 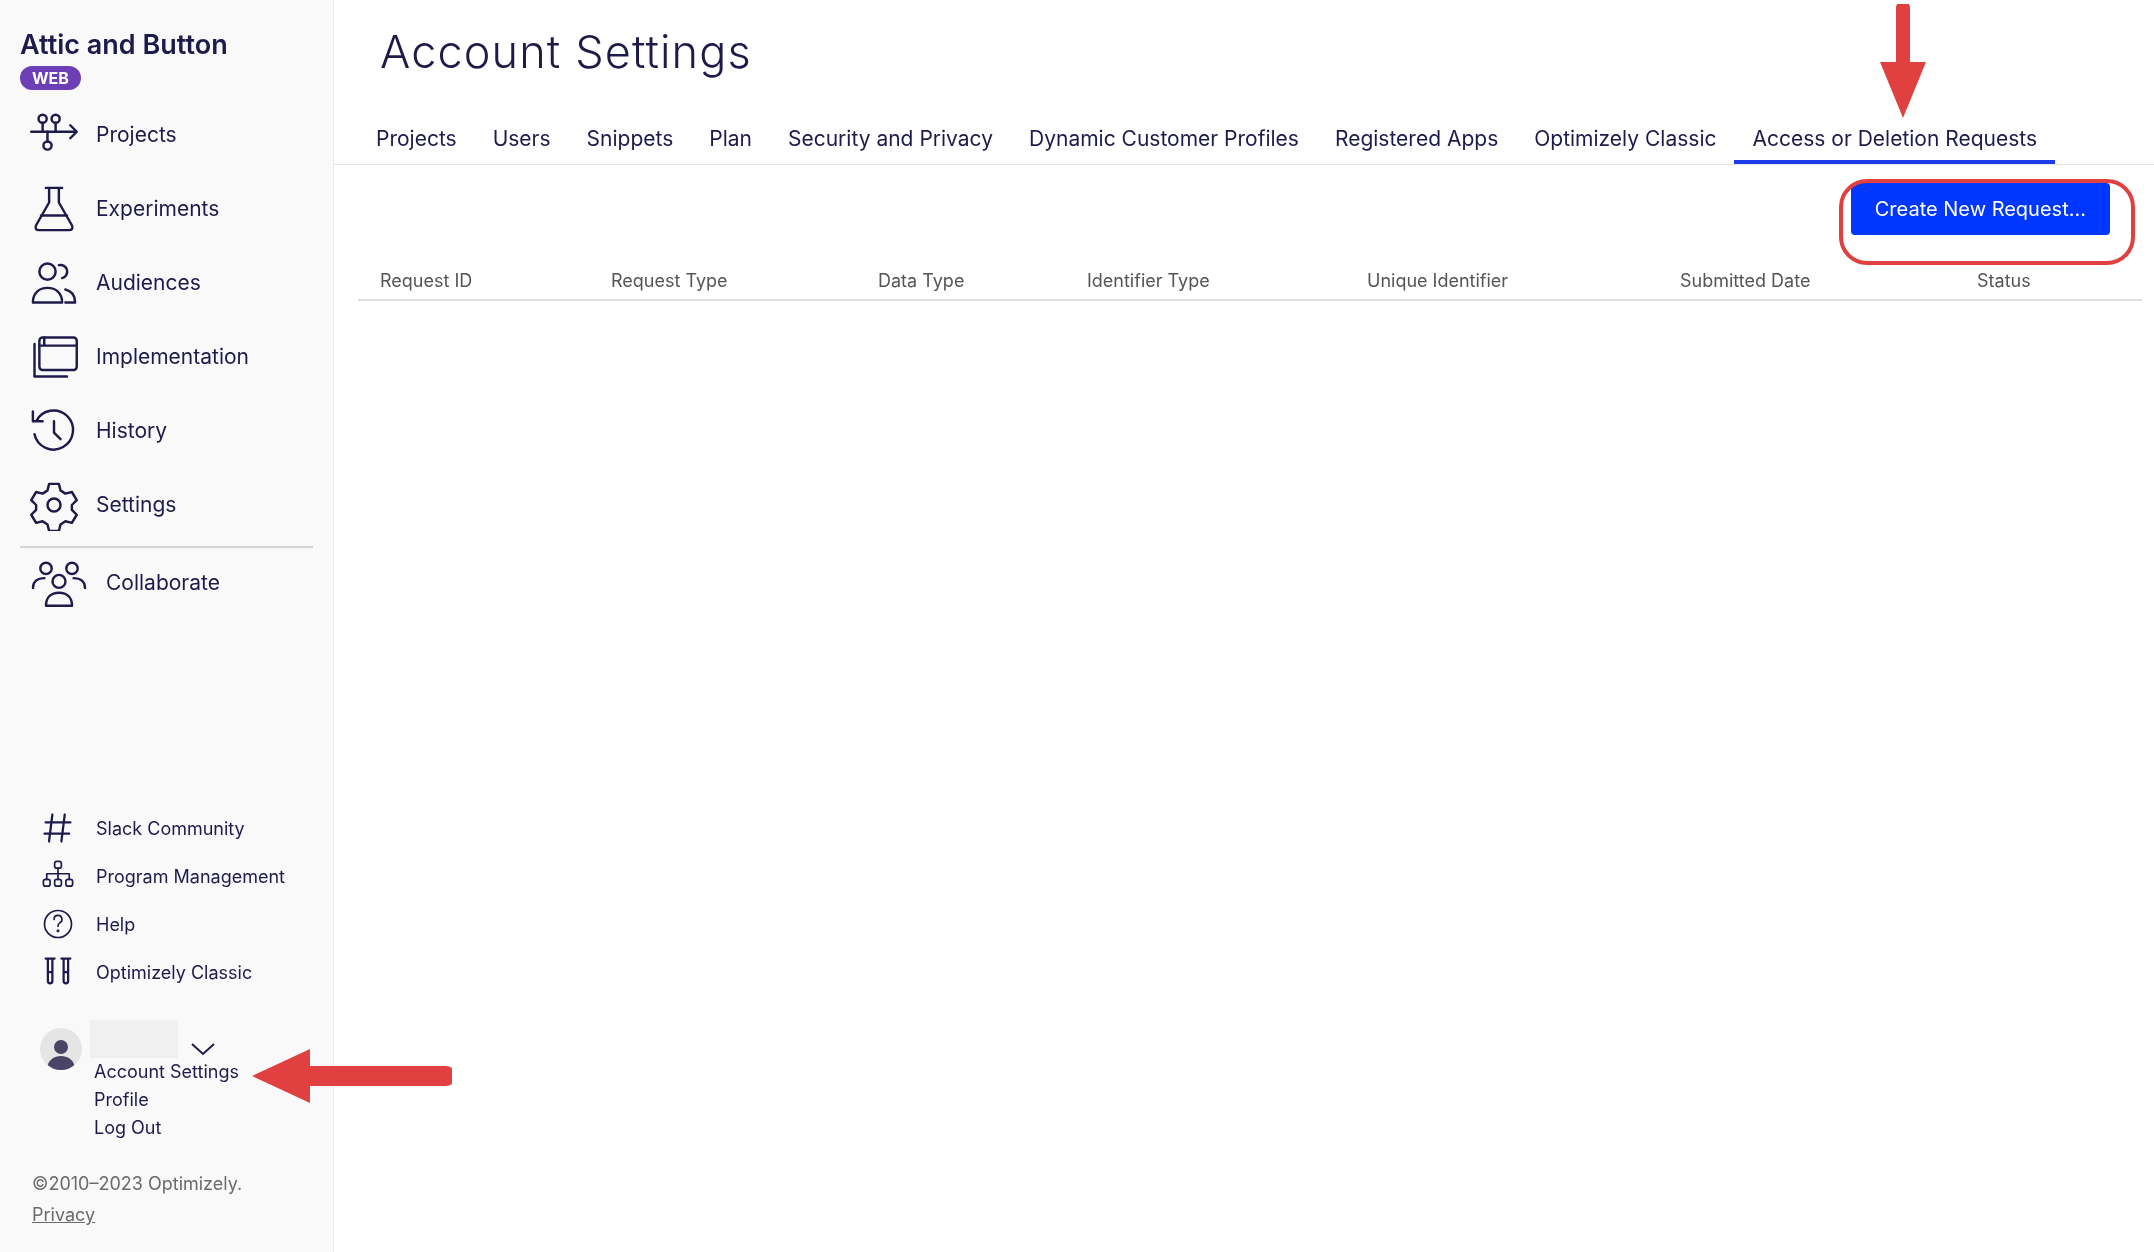 I want to click on nav-item: Experiments, so click(x=166, y=208).